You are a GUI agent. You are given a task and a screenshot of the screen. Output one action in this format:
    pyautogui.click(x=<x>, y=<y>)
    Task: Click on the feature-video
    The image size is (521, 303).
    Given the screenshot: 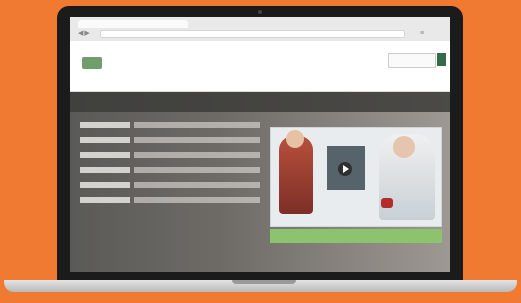 What is the action you would take?
    pyautogui.click(x=356, y=177)
    